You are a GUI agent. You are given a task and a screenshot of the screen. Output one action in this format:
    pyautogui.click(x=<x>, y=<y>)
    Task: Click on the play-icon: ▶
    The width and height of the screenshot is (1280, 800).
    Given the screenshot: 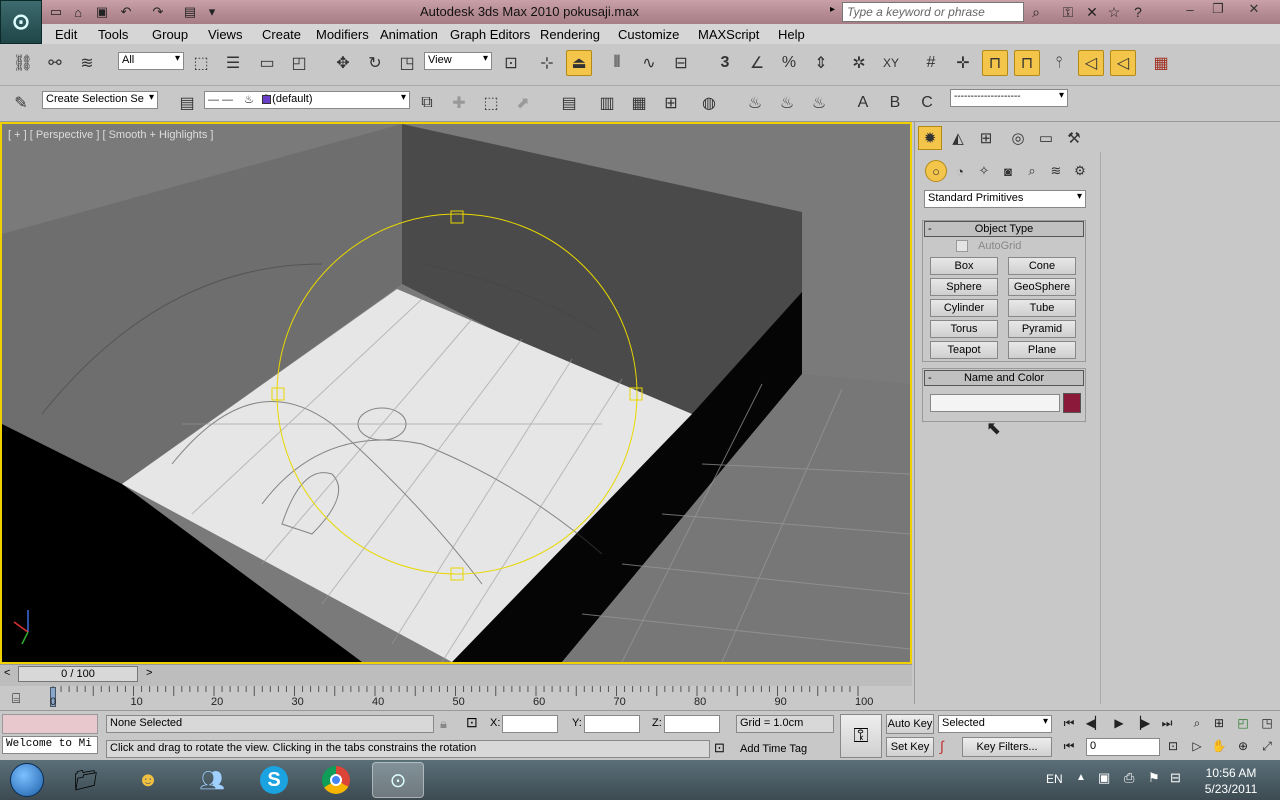 What is the action you would take?
    pyautogui.click(x=1119, y=723)
    